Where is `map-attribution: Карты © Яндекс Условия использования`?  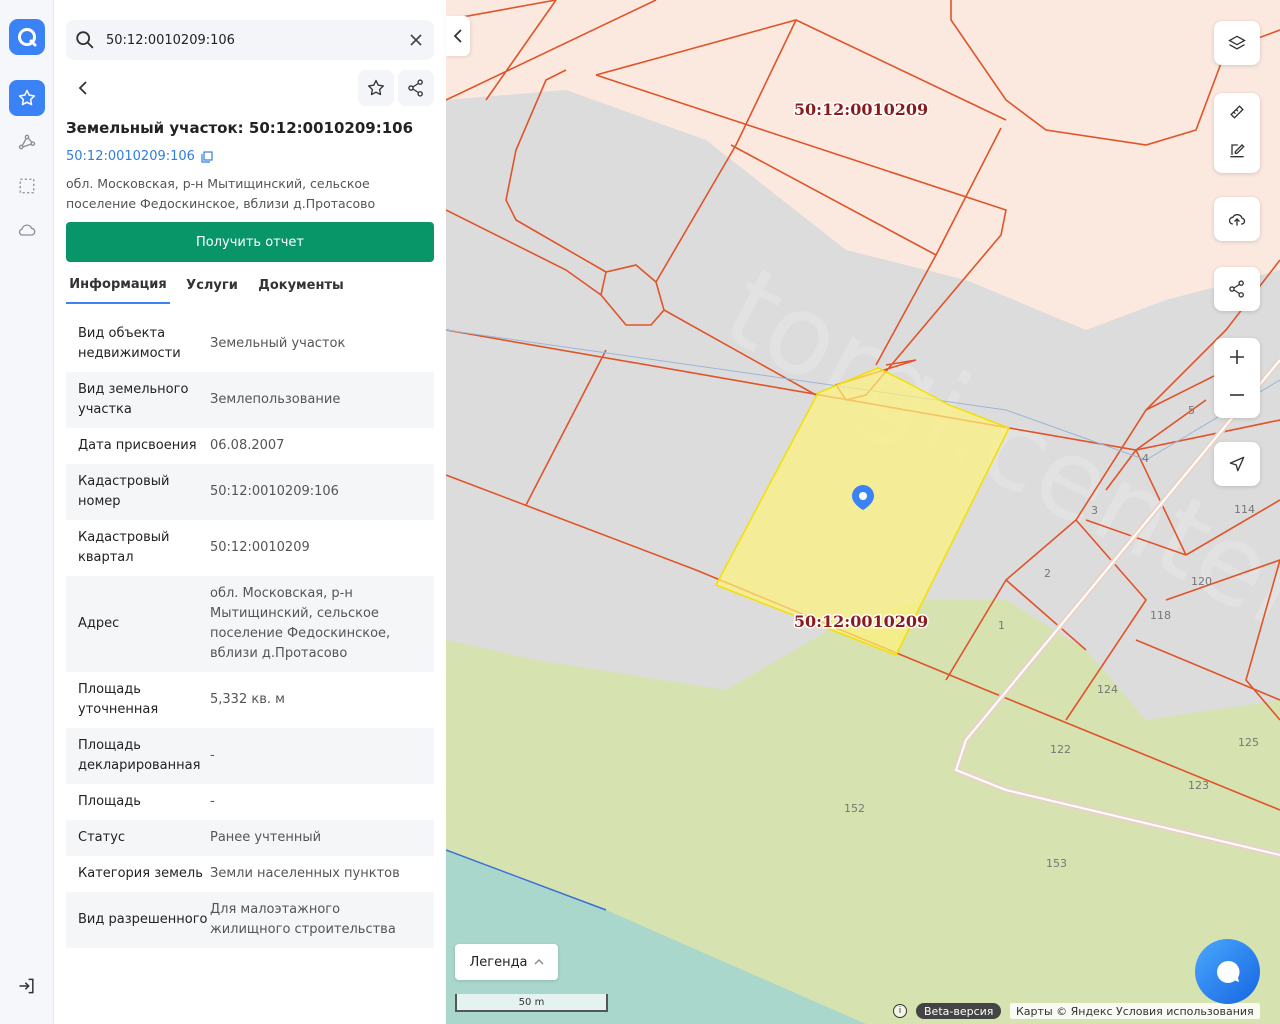
map-attribution: Карты © Яндекс Условия использования is located at coordinates (1135, 1011).